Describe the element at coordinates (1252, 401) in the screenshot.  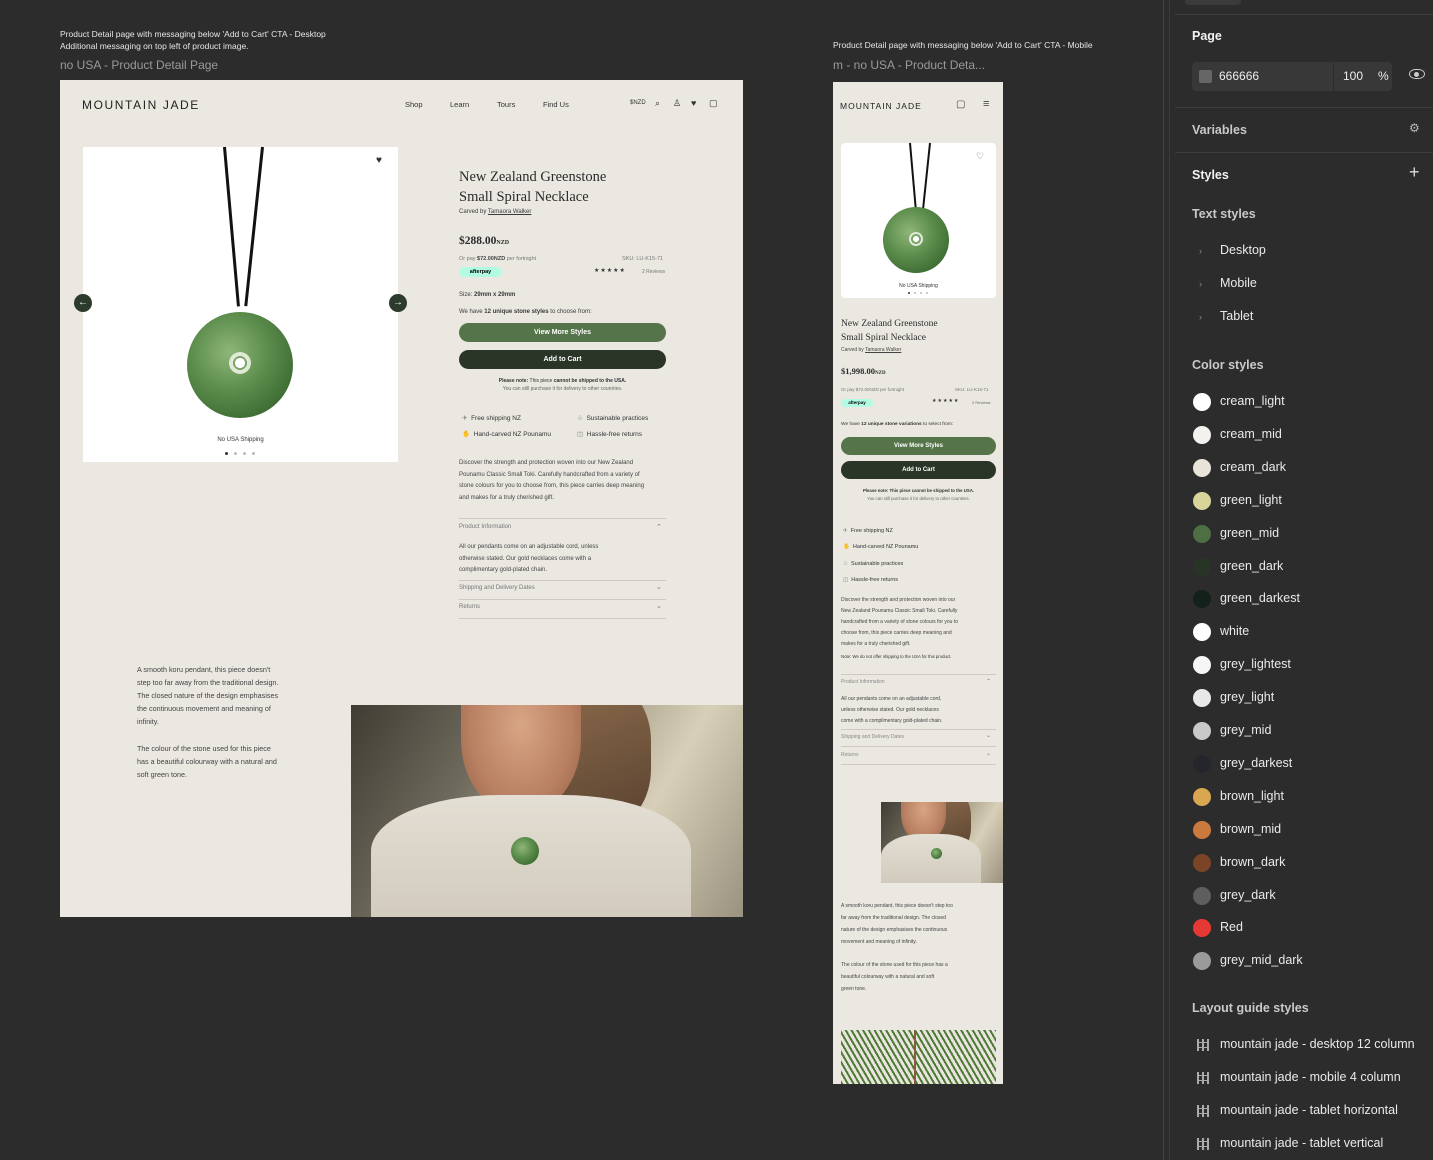
I see `color-style-cream-light: cream_light` at that location.